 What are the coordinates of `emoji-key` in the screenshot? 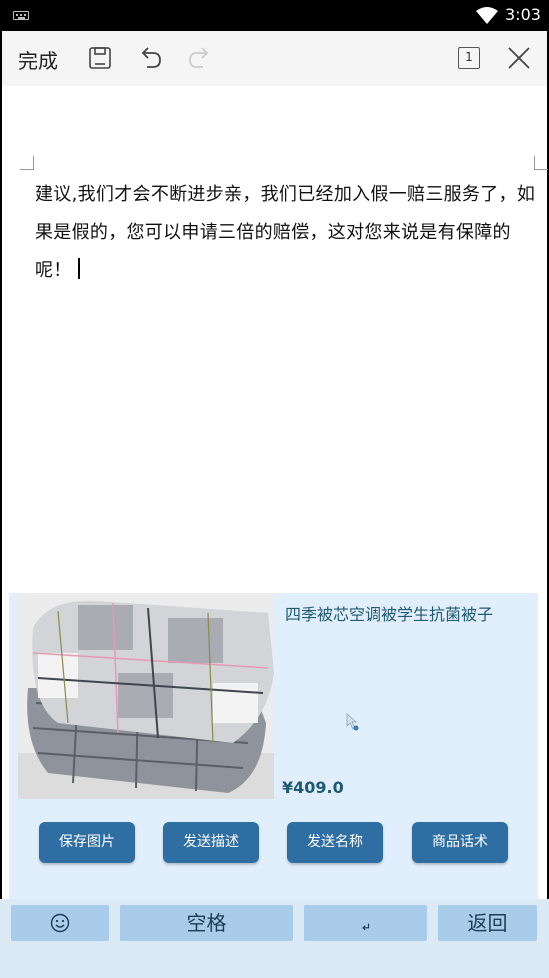 It's located at (60, 923).